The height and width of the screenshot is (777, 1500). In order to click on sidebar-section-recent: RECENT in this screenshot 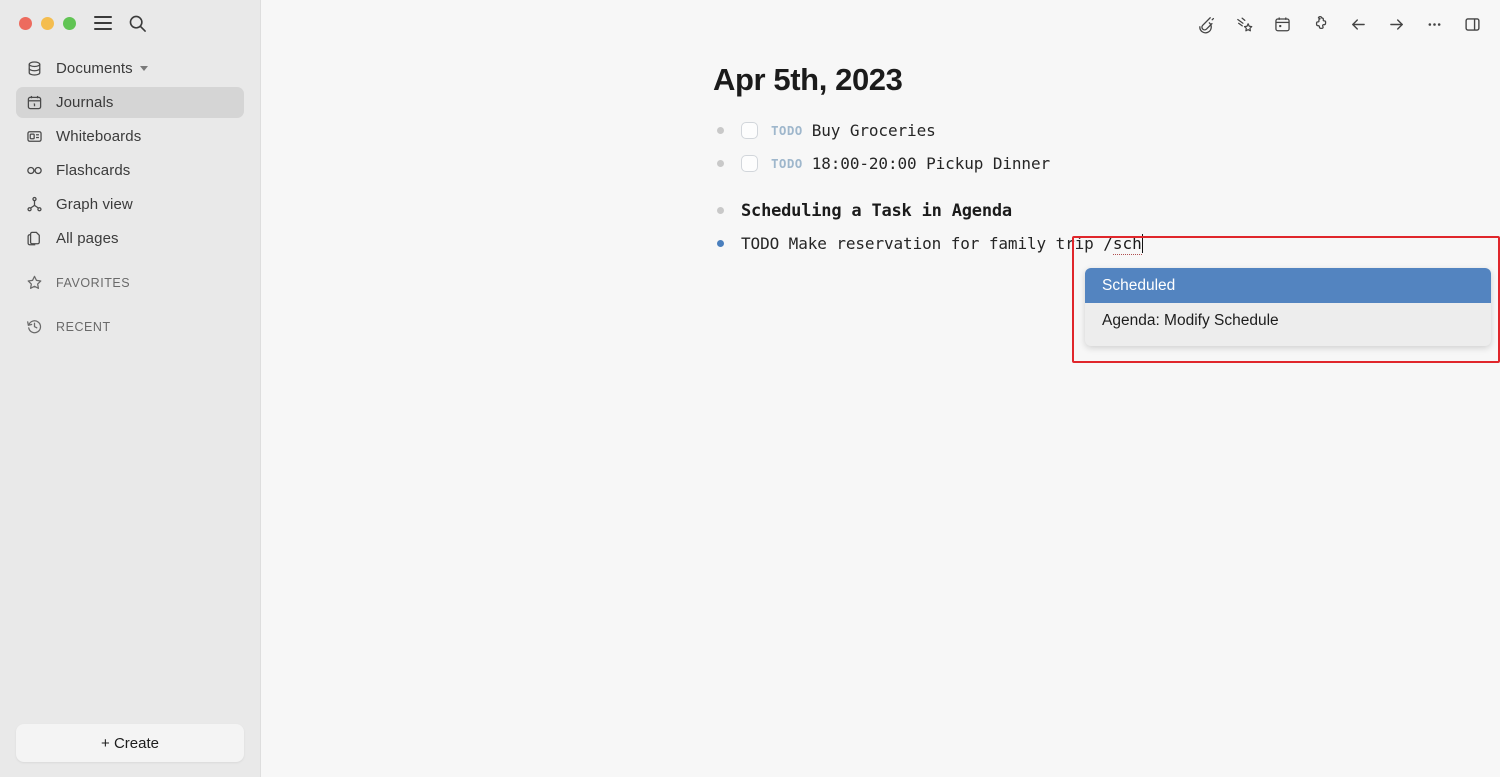, I will do `click(130, 326)`.